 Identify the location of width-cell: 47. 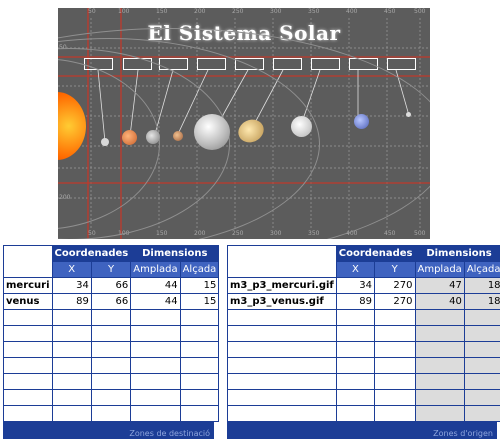
(439, 285).